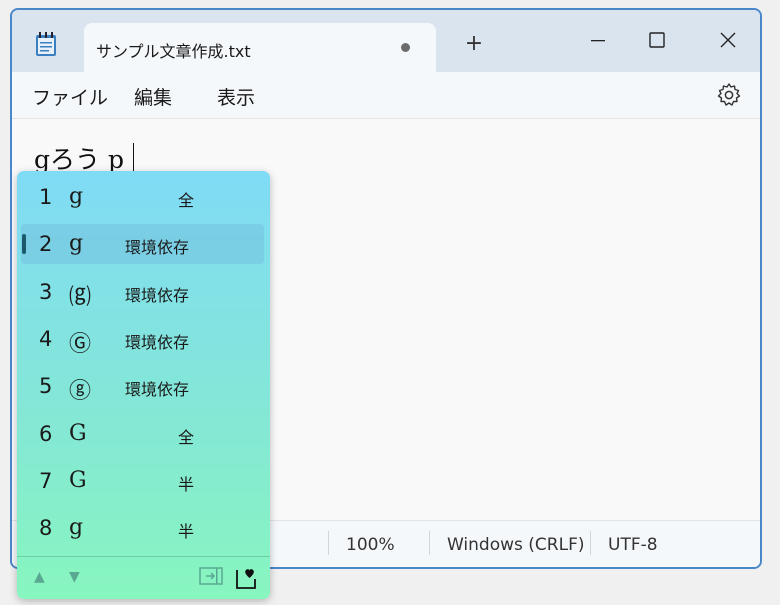 The height and width of the screenshot is (605, 780). What do you see at coordinates (143, 481) in the screenshot?
I see `candidate-item: 7G 半` at bounding box center [143, 481].